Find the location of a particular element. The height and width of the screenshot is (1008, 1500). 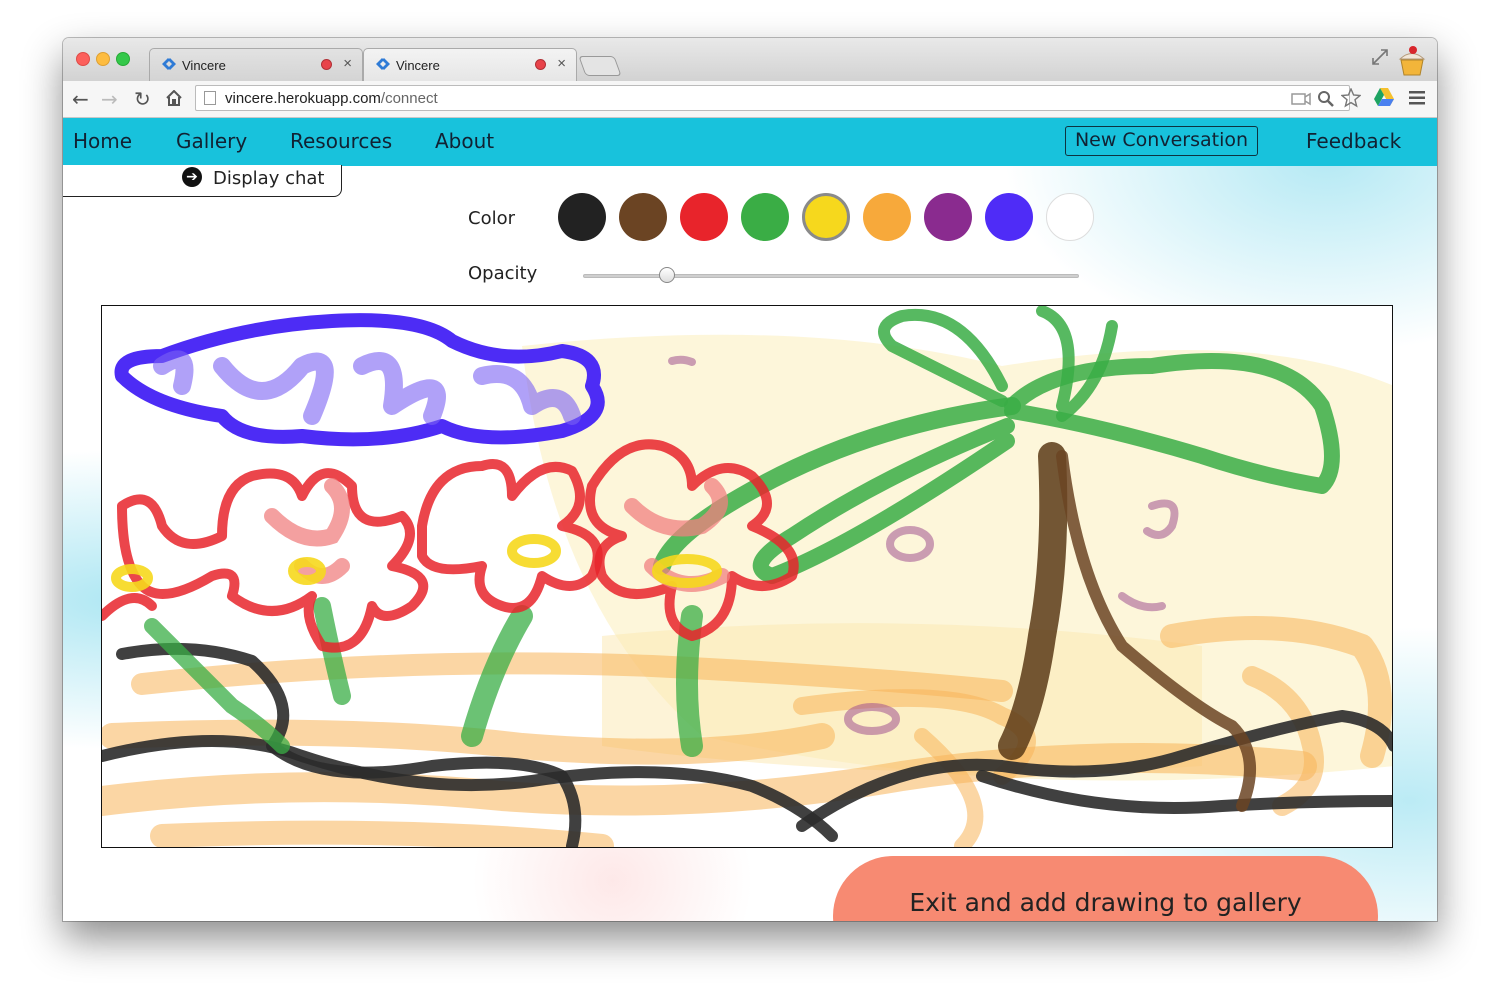

url-text: vincere.herokuapp.com/connect is located at coordinates (331, 98).